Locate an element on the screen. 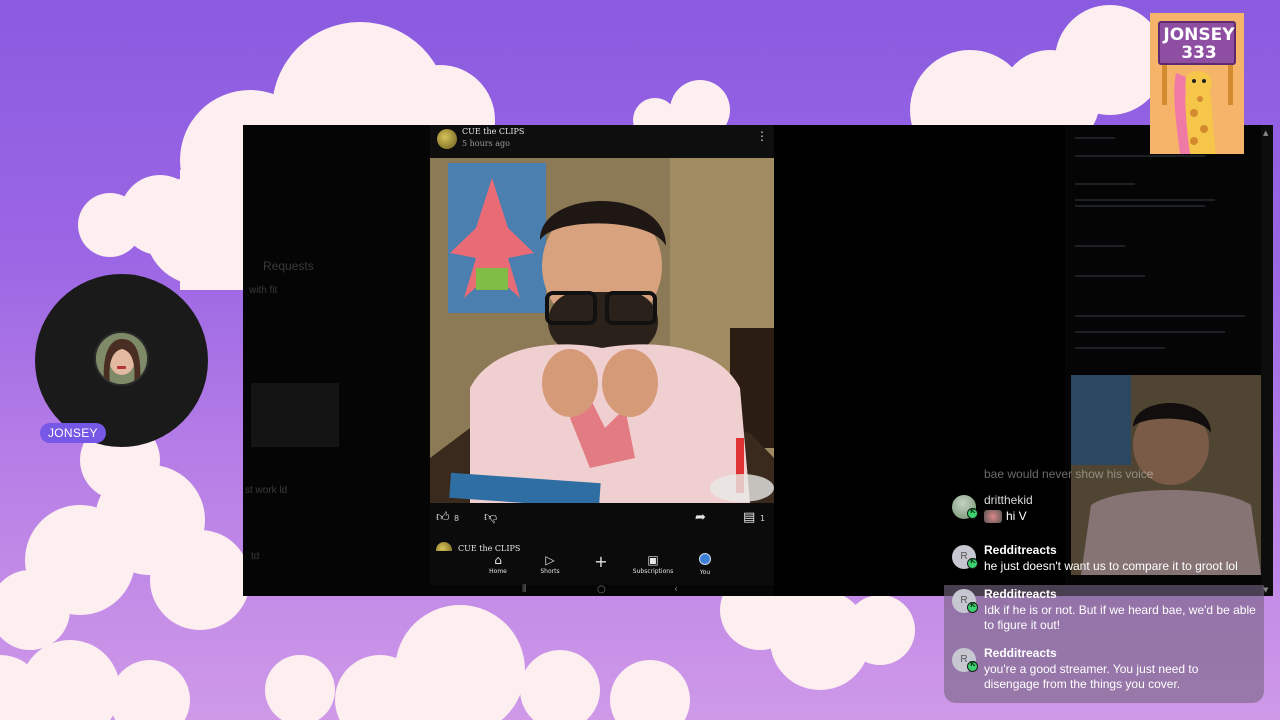 The height and width of the screenshot is (720, 1280). nav-label: Shorts is located at coordinates (550, 571).